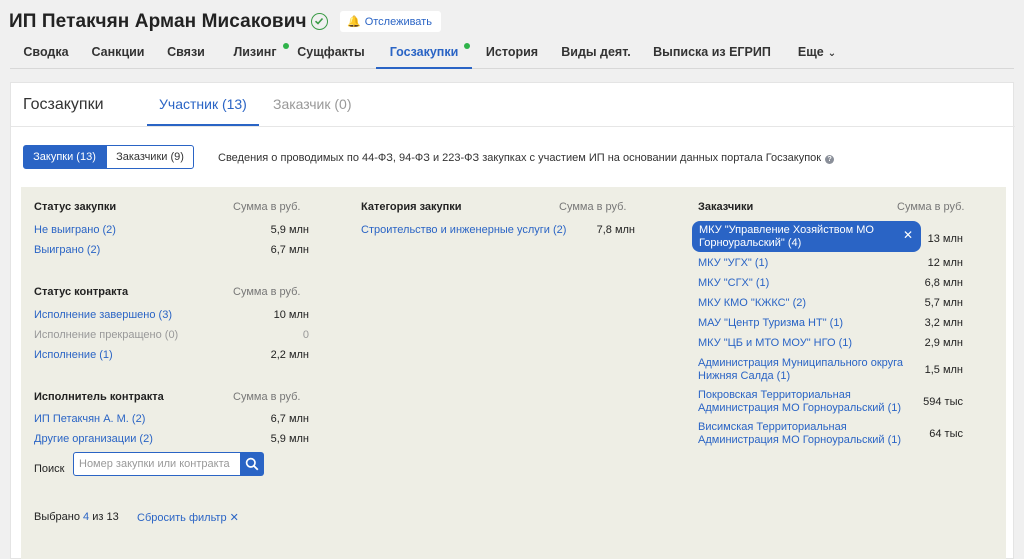 The height and width of the screenshot is (559, 1024). What do you see at coordinates (305, 335) in the screenshot?
I see `sum-value: 0` at bounding box center [305, 335].